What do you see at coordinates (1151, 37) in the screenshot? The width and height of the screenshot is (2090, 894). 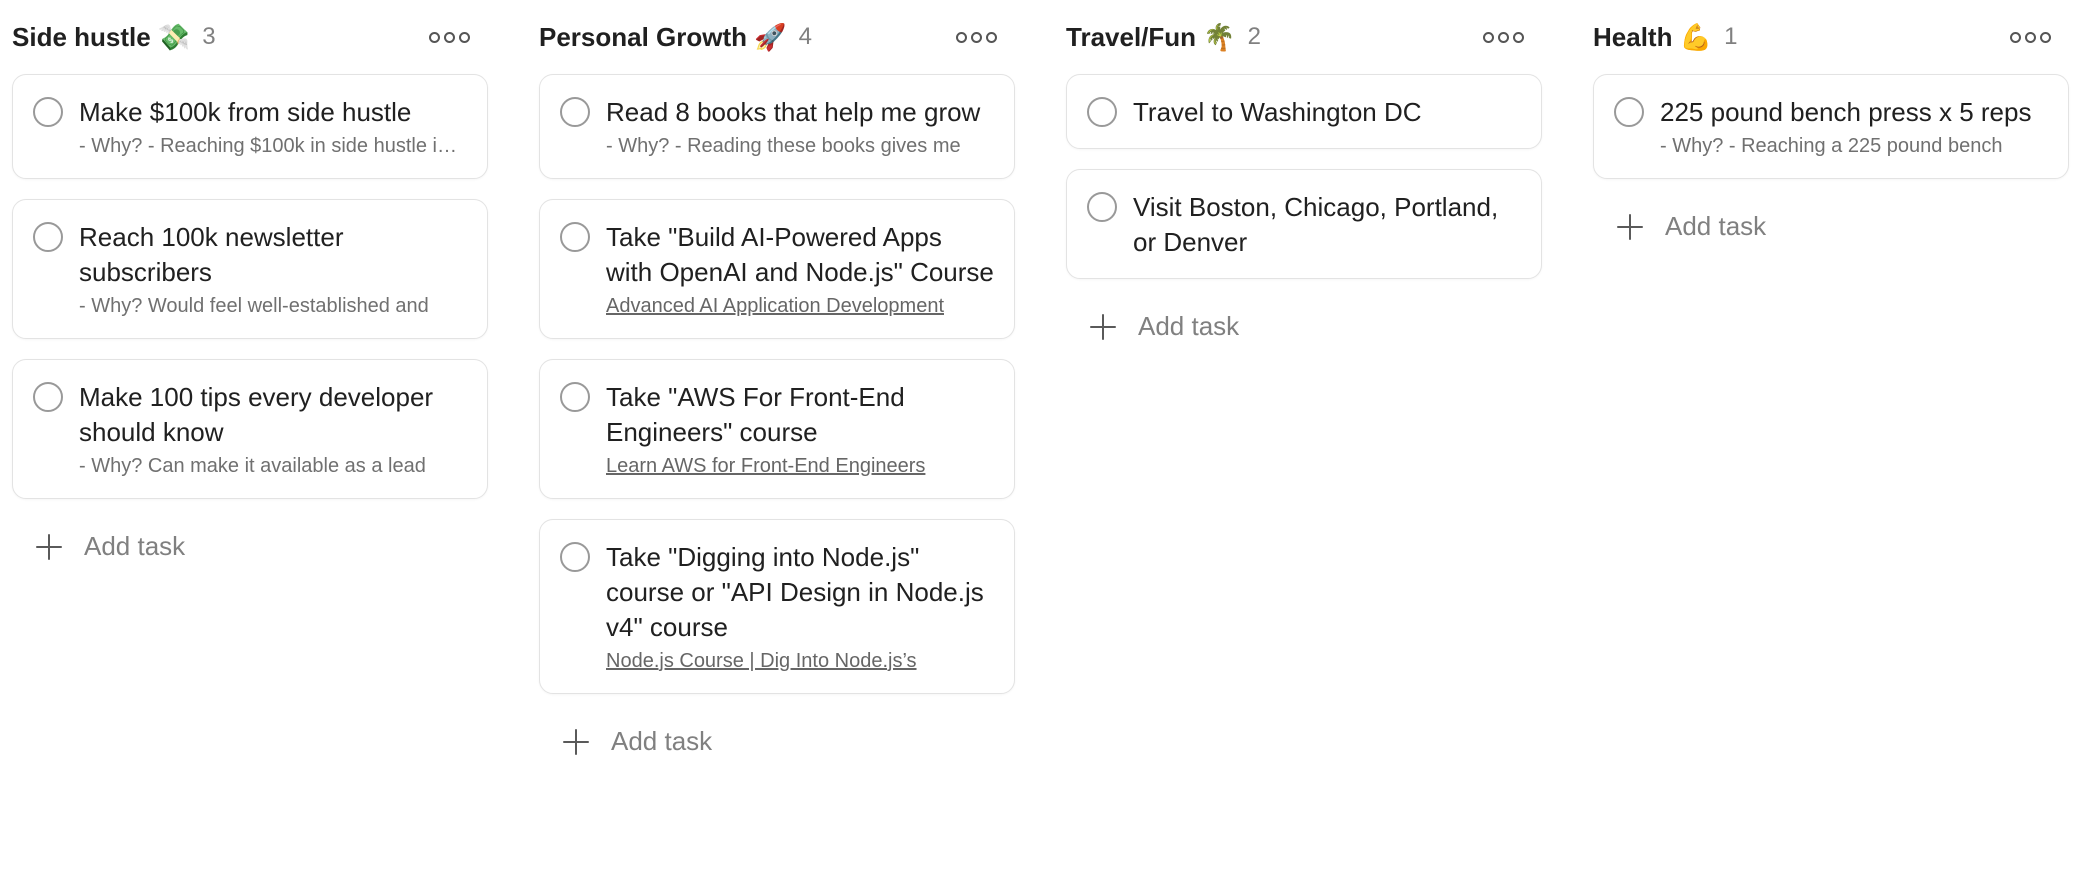 I see `column-title: Travel/Fun 🌴` at bounding box center [1151, 37].